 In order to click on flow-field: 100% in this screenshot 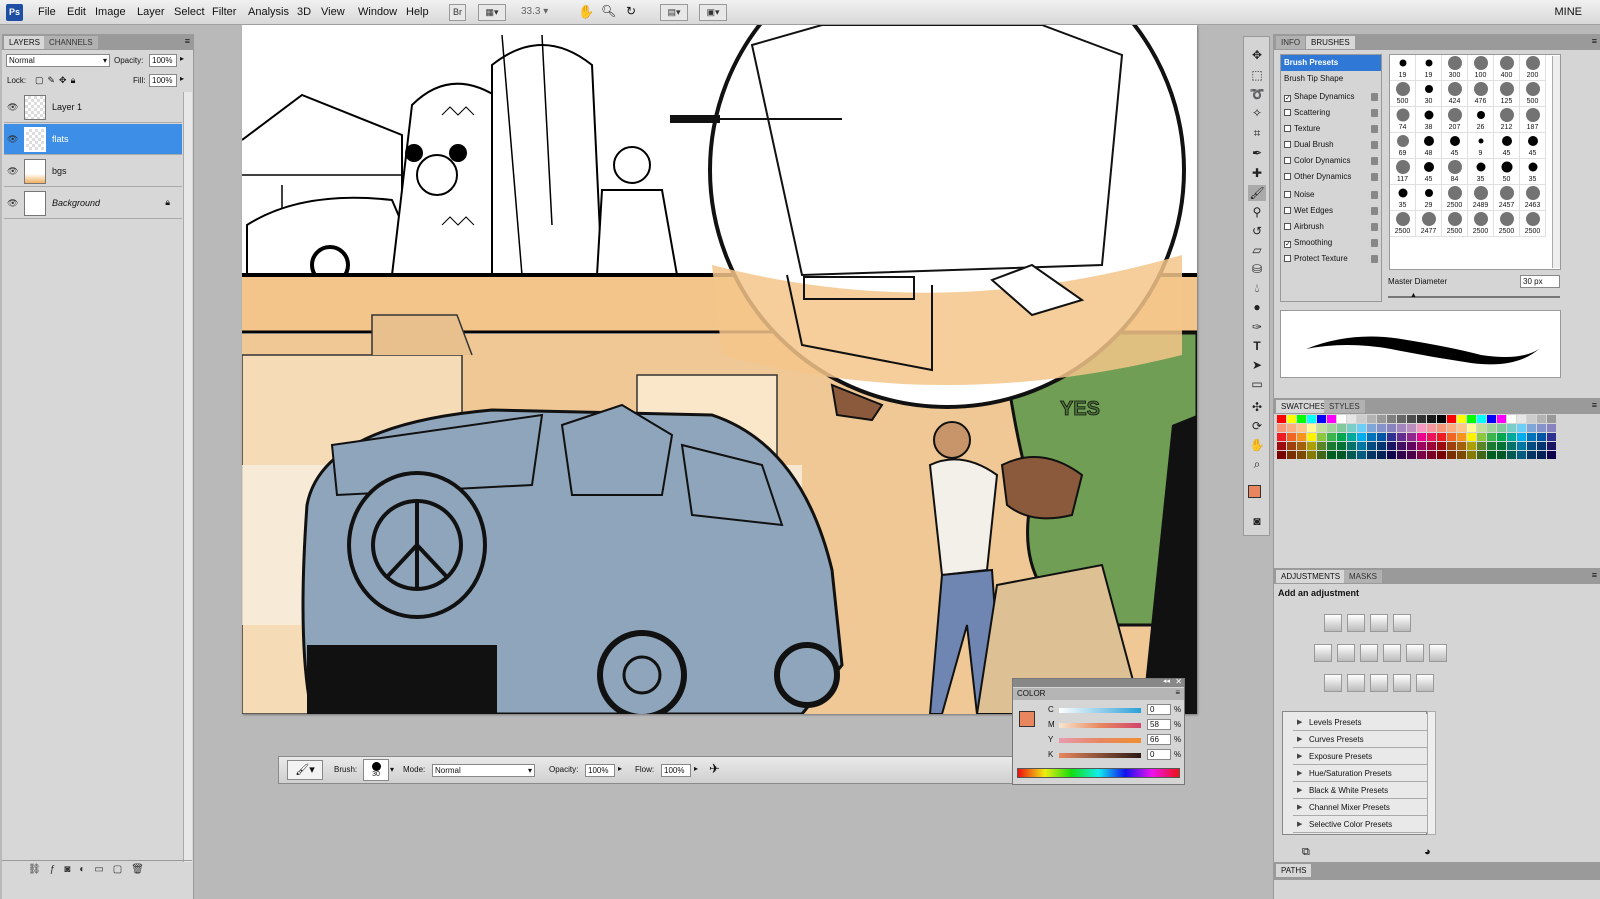, I will do `click(676, 770)`.